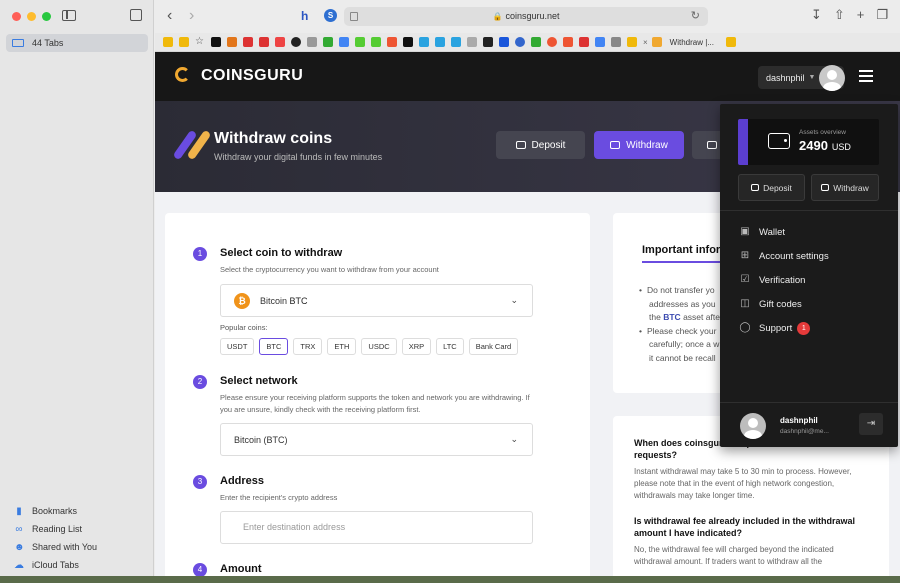 The height and width of the screenshot is (583, 900). I want to click on coin-chip-trx: TRX, so click(308, 346).